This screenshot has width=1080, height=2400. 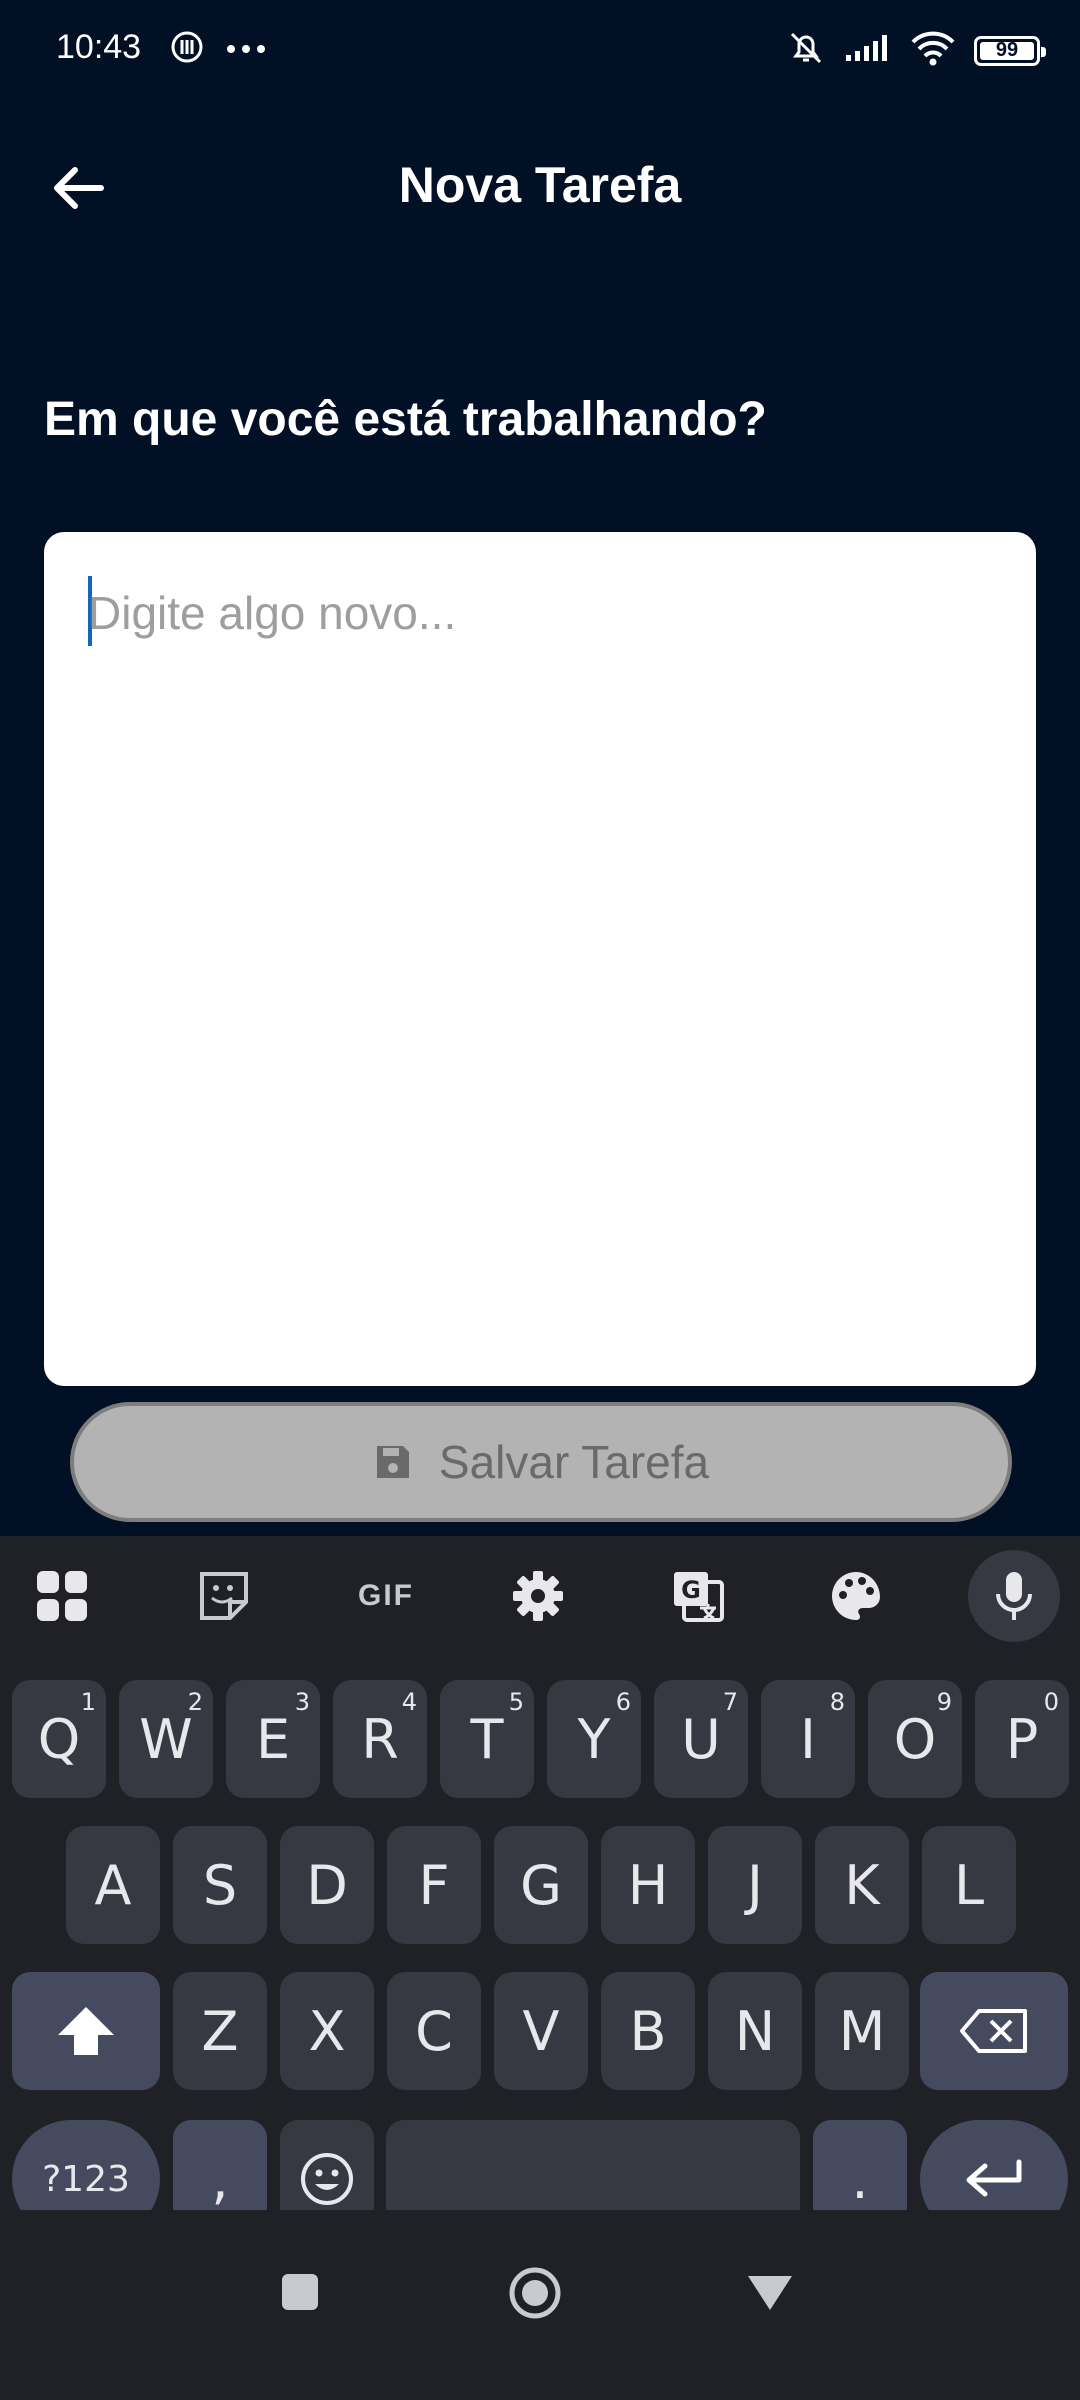 I want to click on key-j: J, so click(x=755, y=1885).